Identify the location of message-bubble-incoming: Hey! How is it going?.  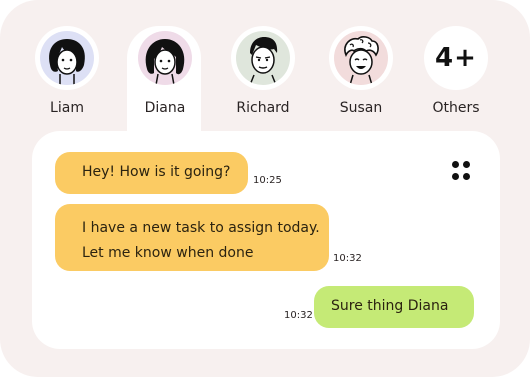
(151, 173).